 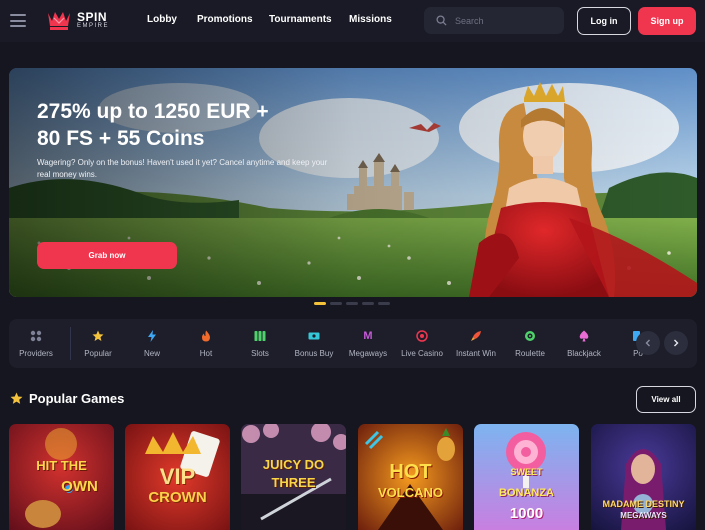 I want to click on category-megaways: M Megaways, so click(x=368, y=343).